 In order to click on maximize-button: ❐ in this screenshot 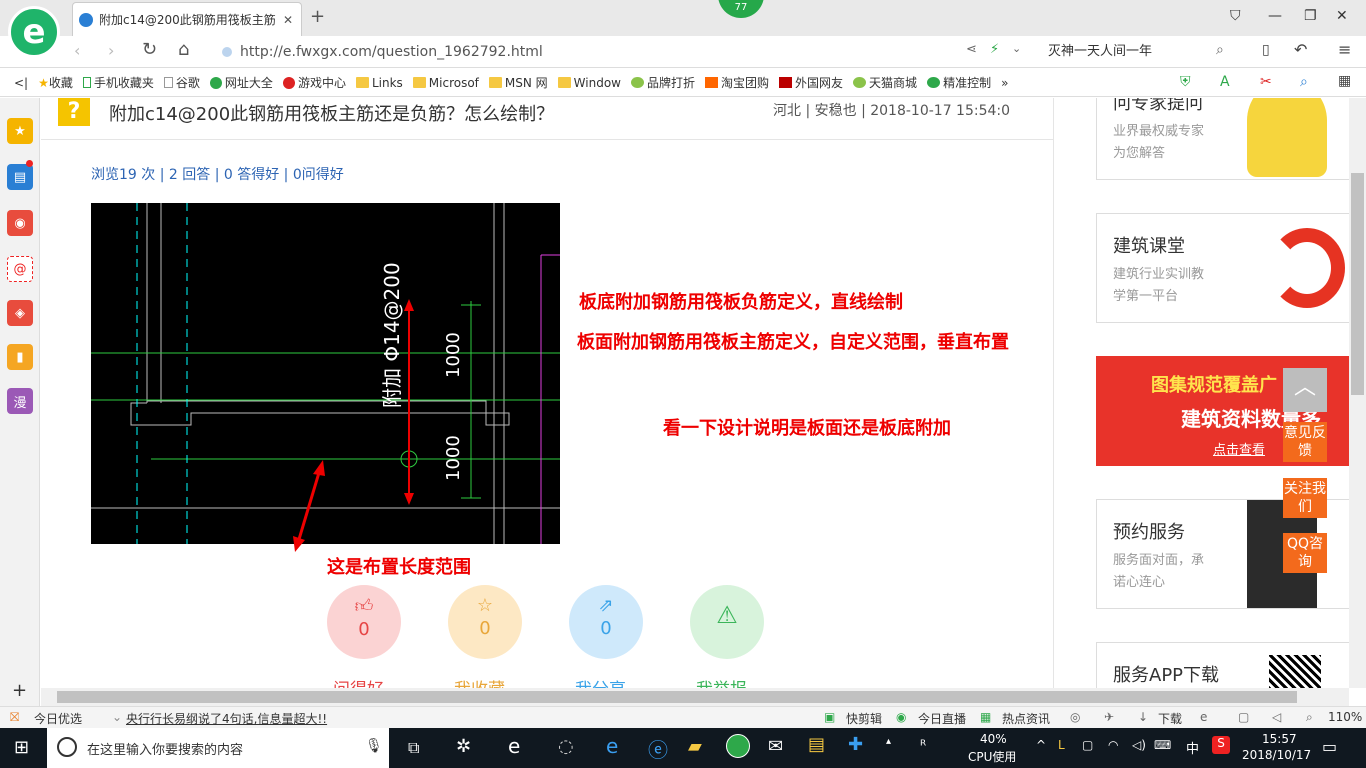, I will do `click(1310, 16)`.